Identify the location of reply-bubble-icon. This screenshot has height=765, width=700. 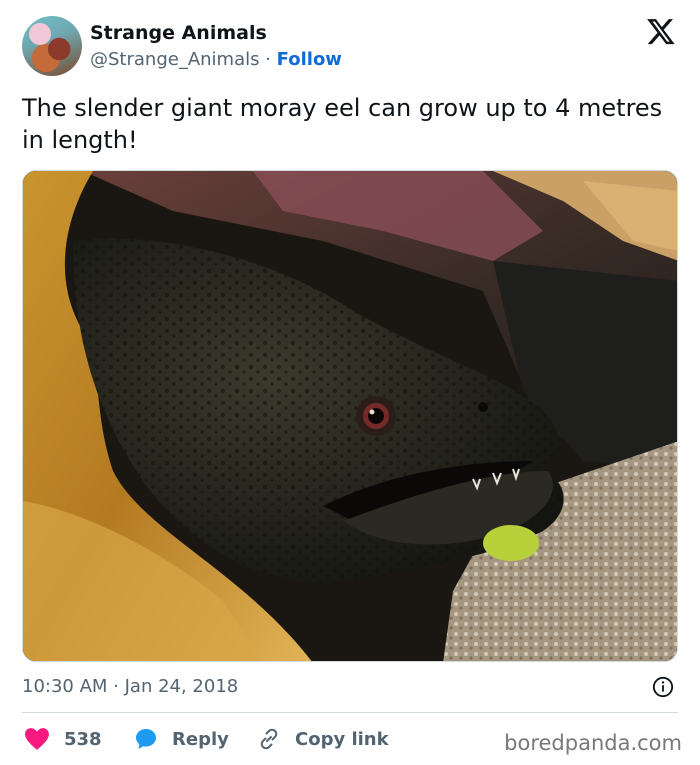
(146, 739).